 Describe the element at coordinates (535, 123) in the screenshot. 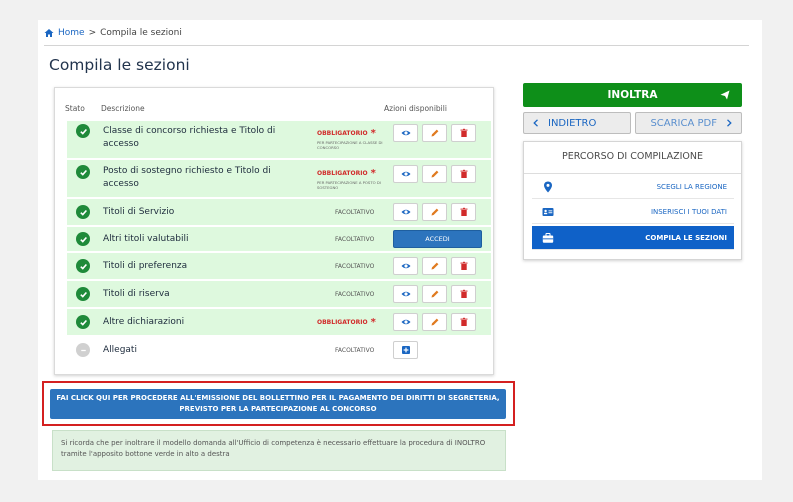

I see `chevron-left-icon` at that location.